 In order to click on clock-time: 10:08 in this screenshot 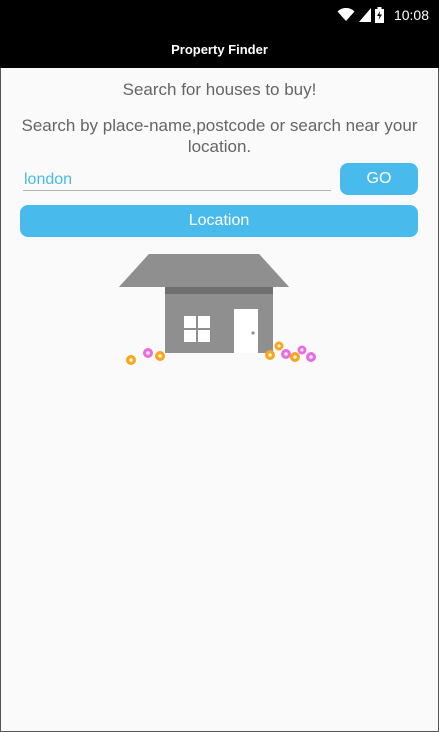, I will do `click(411, 15)`.